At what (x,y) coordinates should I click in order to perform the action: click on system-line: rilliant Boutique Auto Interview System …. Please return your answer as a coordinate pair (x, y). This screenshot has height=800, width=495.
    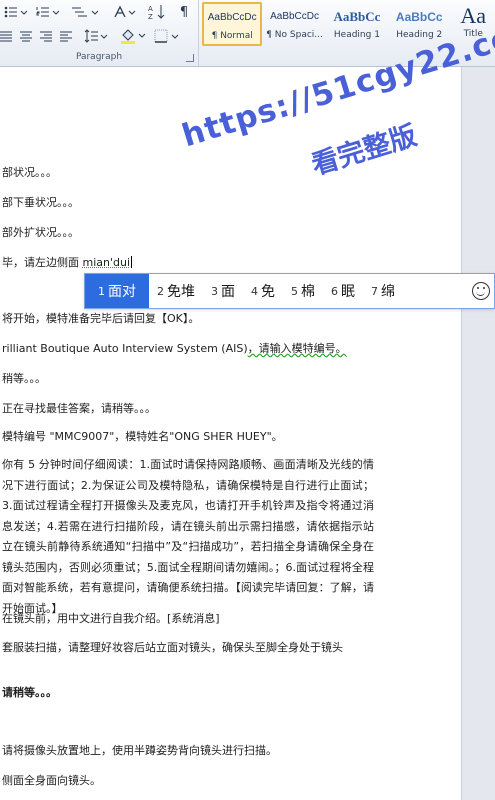
    Looking at the image, I should click on (174, 349).